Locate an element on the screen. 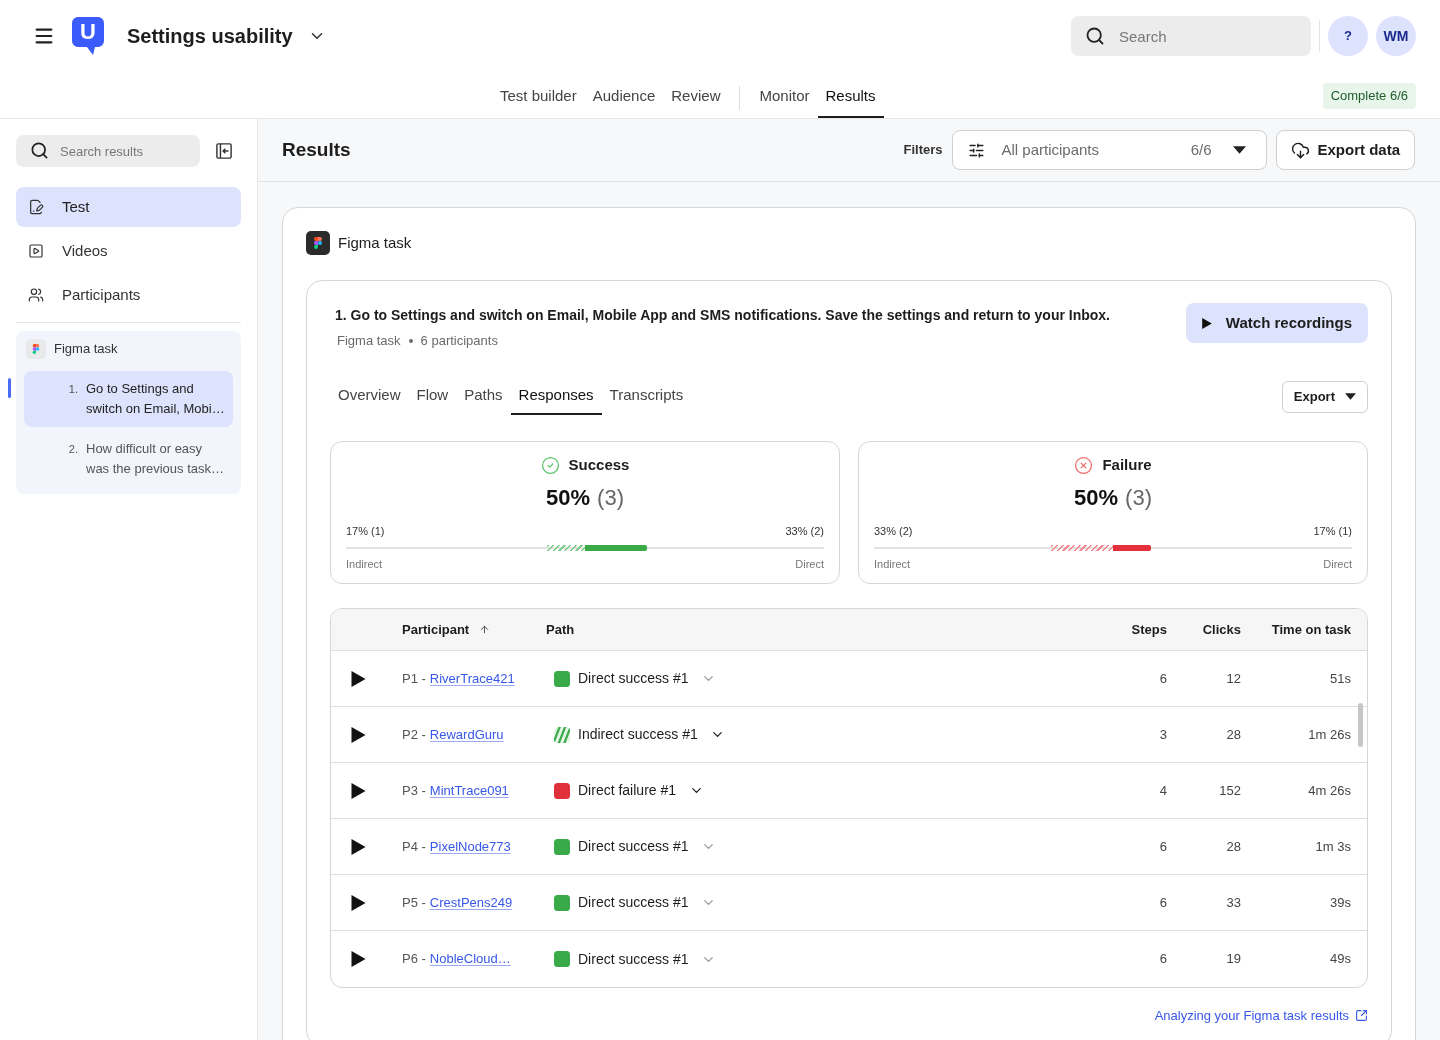  scrollbar-thumb is located at coordinates (1360, 725).